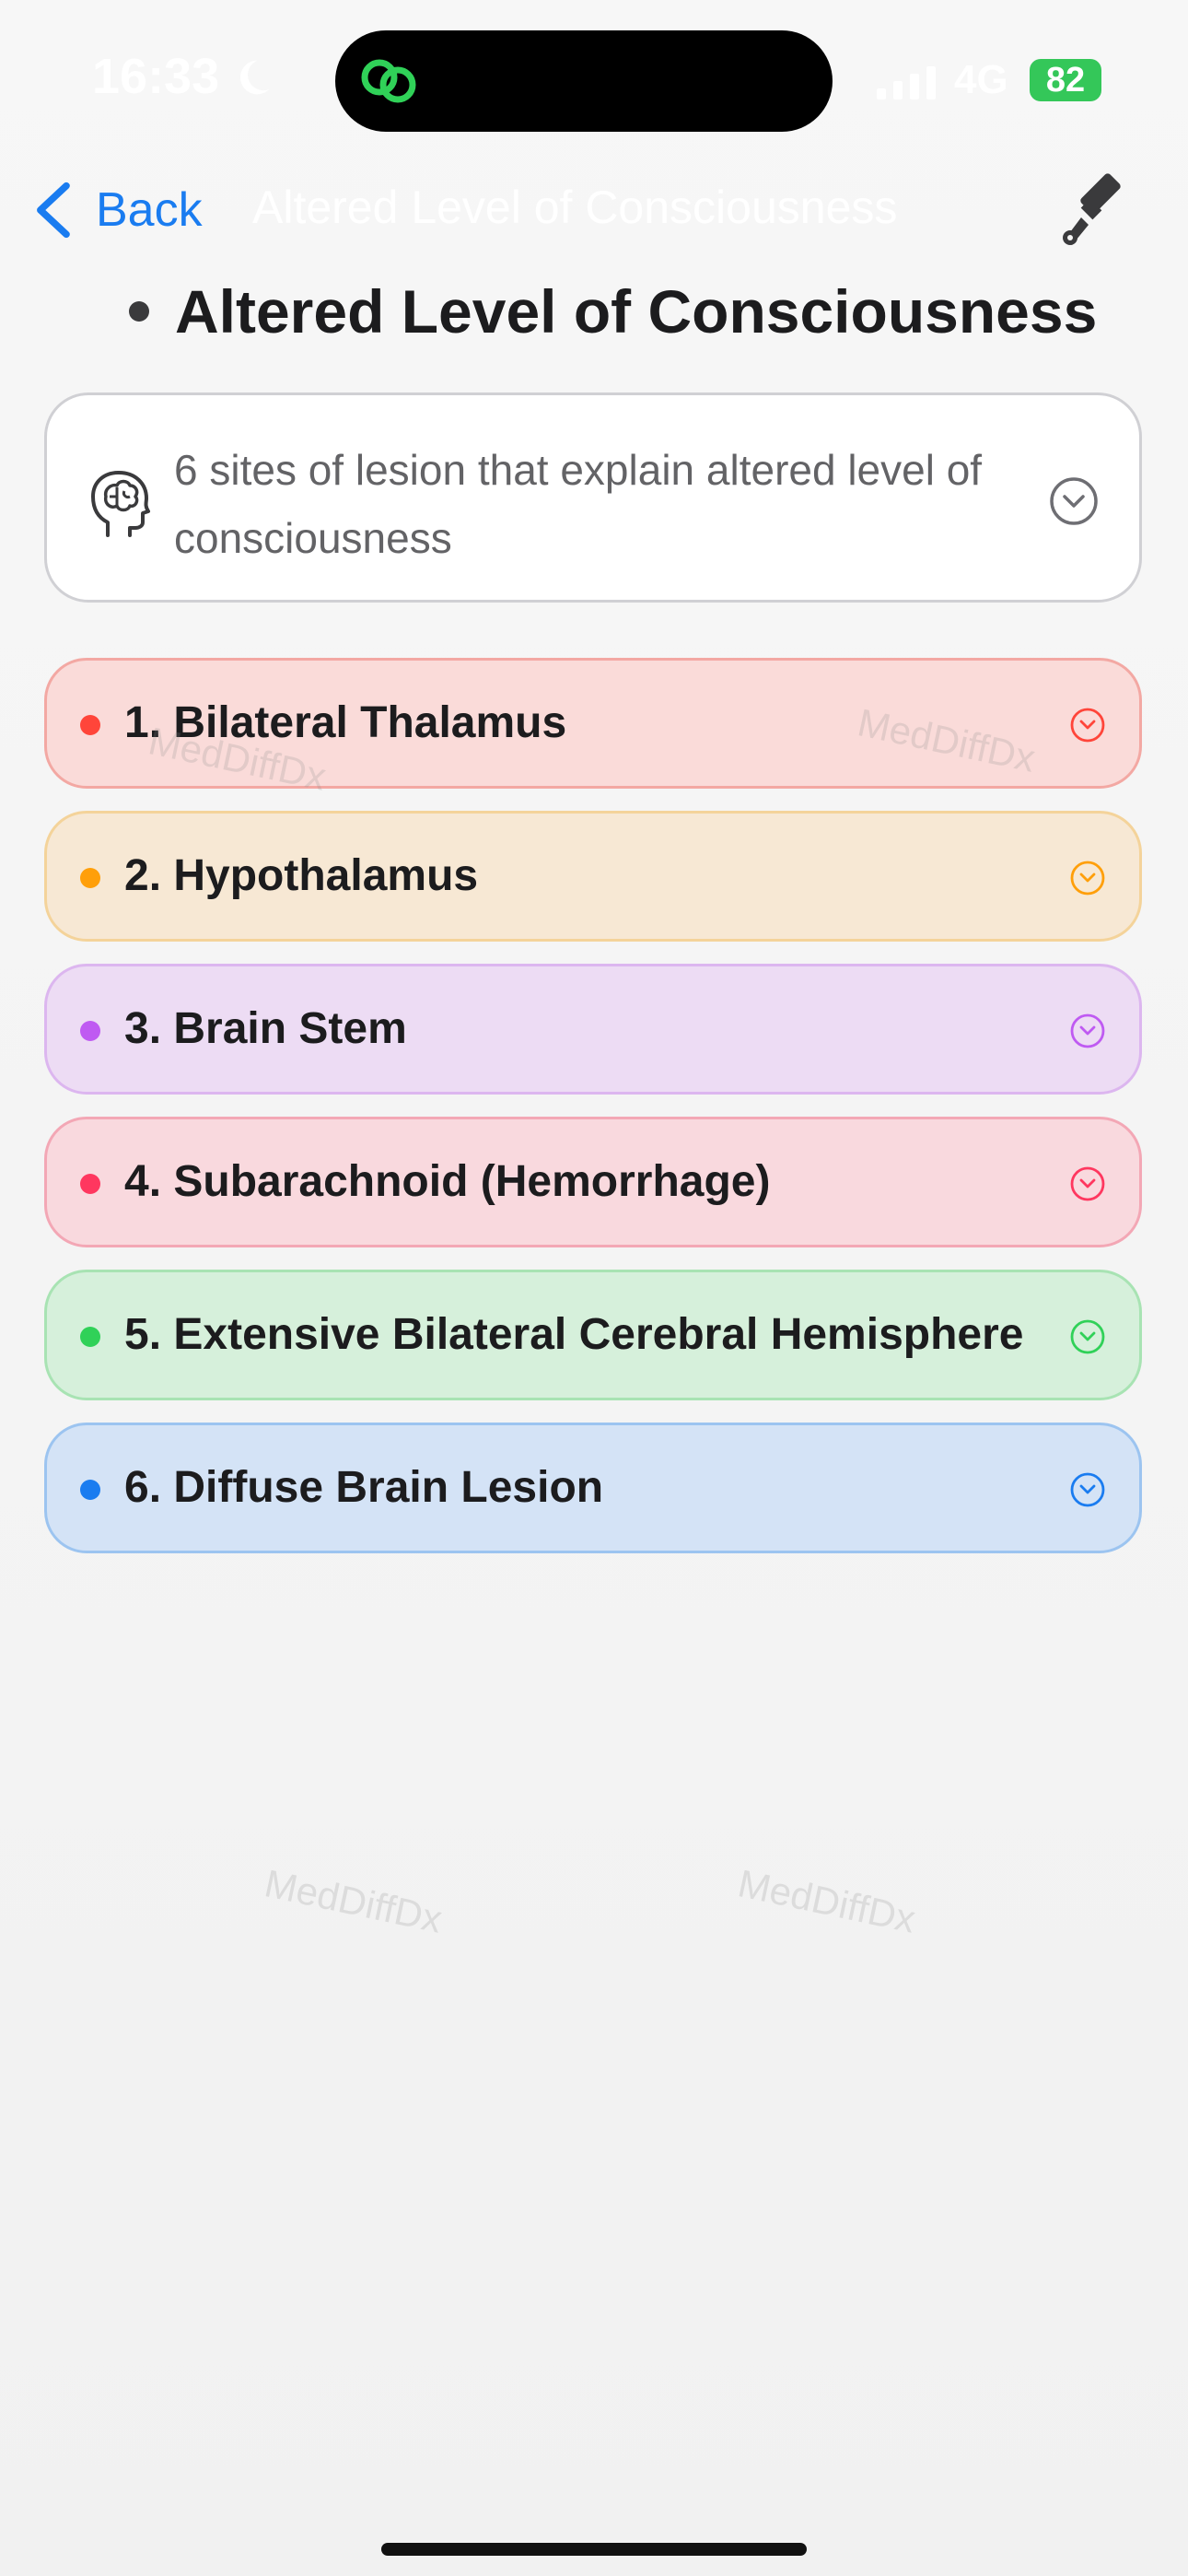  I want to click on item-label: 6. Diffuse Brain Lesion, so click(364, 1487).